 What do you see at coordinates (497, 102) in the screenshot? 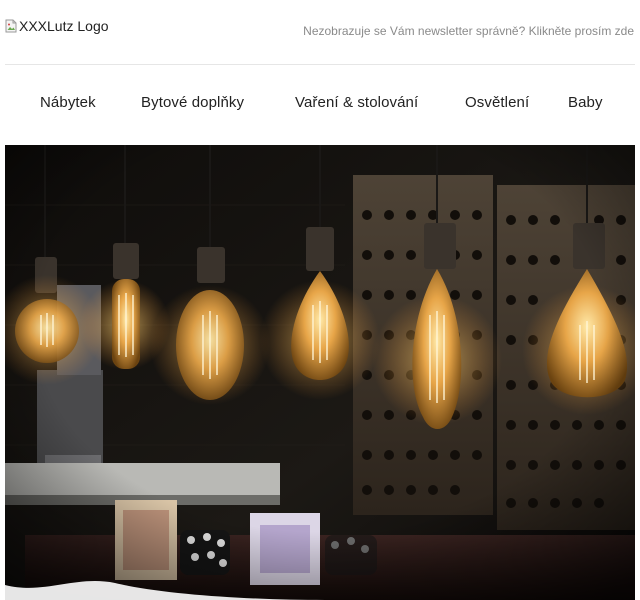
I see `nav-item-lighting: Osvětlení` at bounding box center [497, 102].